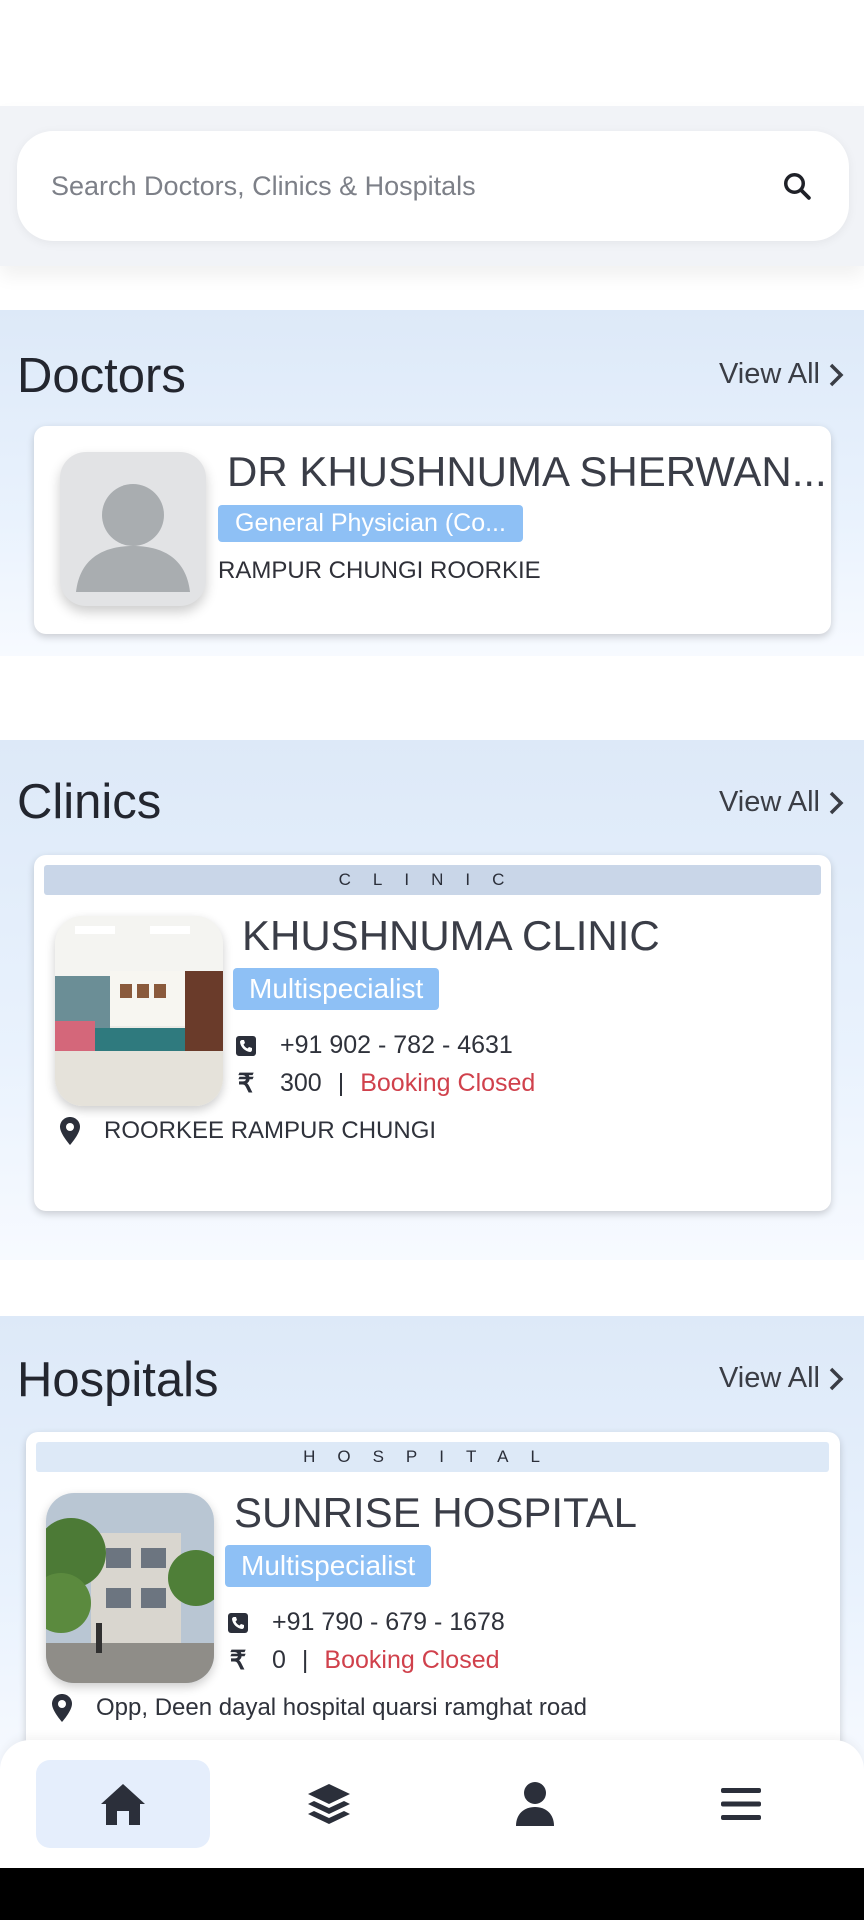 This screenshot has height=1920, width=864. Describe the element at coordinates (89, 802) in the screenshot. I see `section-title: Clinics` at that location.